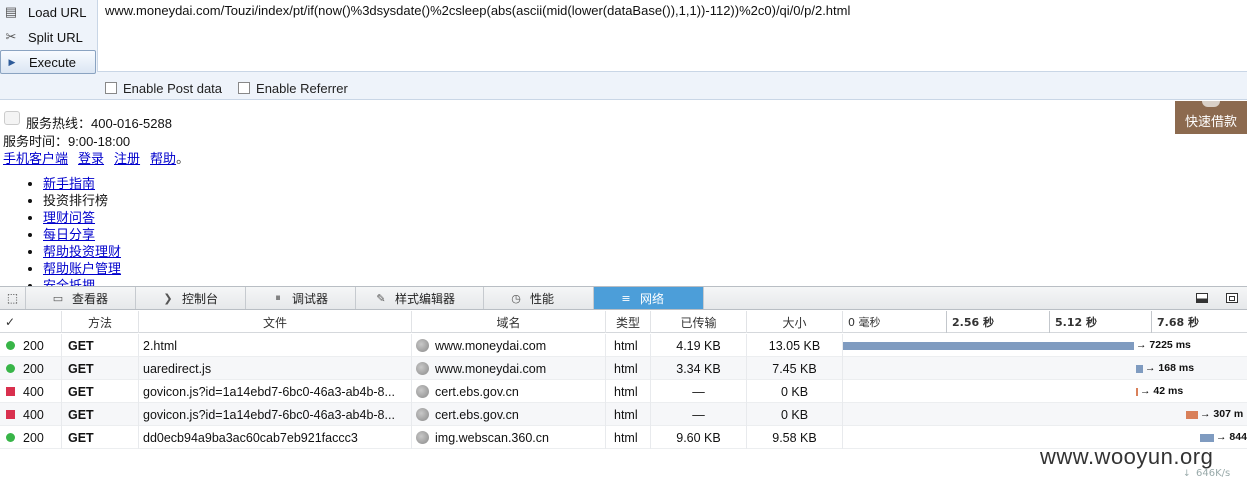 This screenshot has width=1247, height=485. Describe the element at coordinates (1045, 391) in the screenshot. I see `timeline-cell: → 42 ms` at that location.